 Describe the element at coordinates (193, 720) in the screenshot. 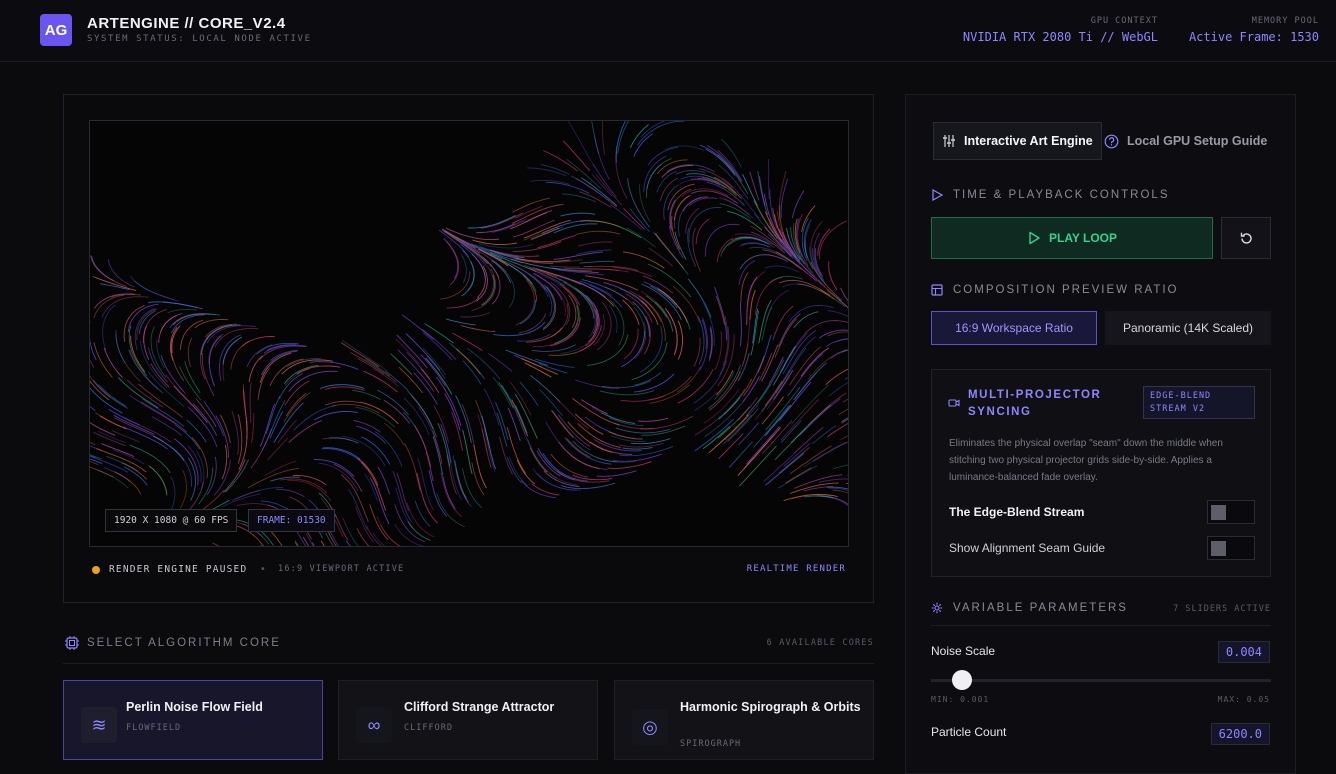

I see `algorithm-card-flowfield: ≋ Perlin Noise Flow Field FLOWFIELD` at that location.